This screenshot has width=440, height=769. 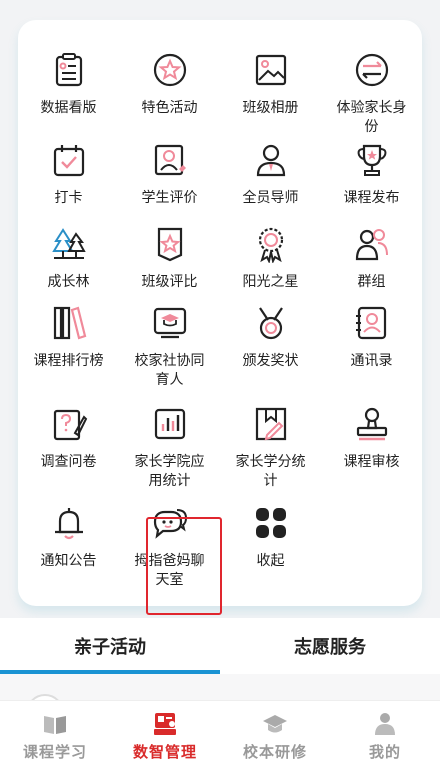 I want to click on grid-item: 调查问卷, so click(x=68, y=438).